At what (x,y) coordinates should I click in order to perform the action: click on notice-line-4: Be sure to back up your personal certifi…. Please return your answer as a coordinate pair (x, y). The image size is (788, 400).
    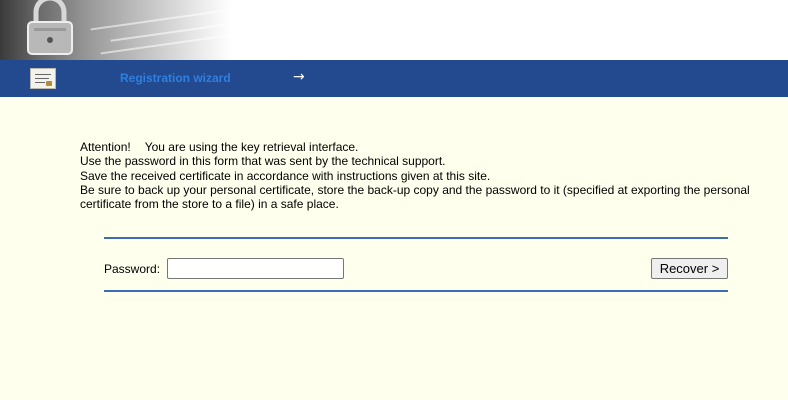
    Looking at the image, I should click on (415, 197).